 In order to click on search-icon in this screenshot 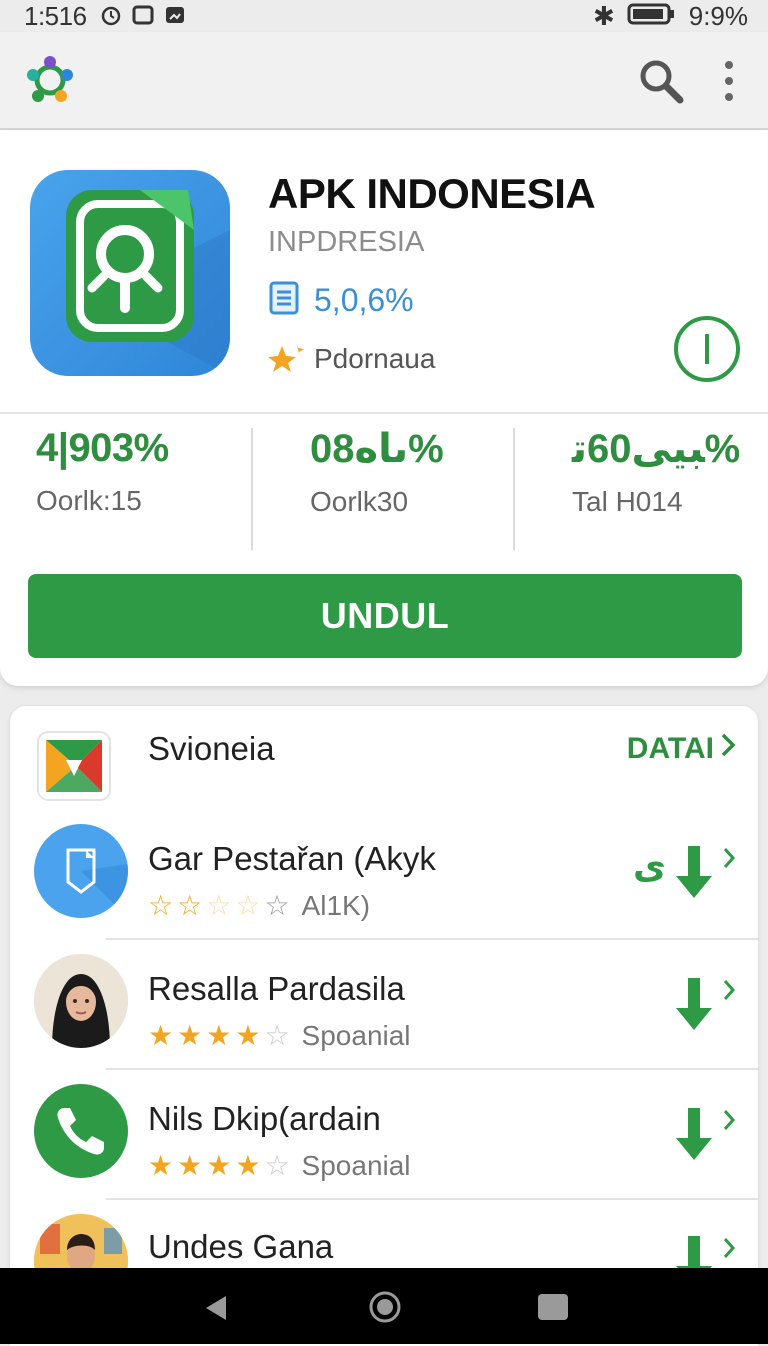, I will do `click(661, 81)`.